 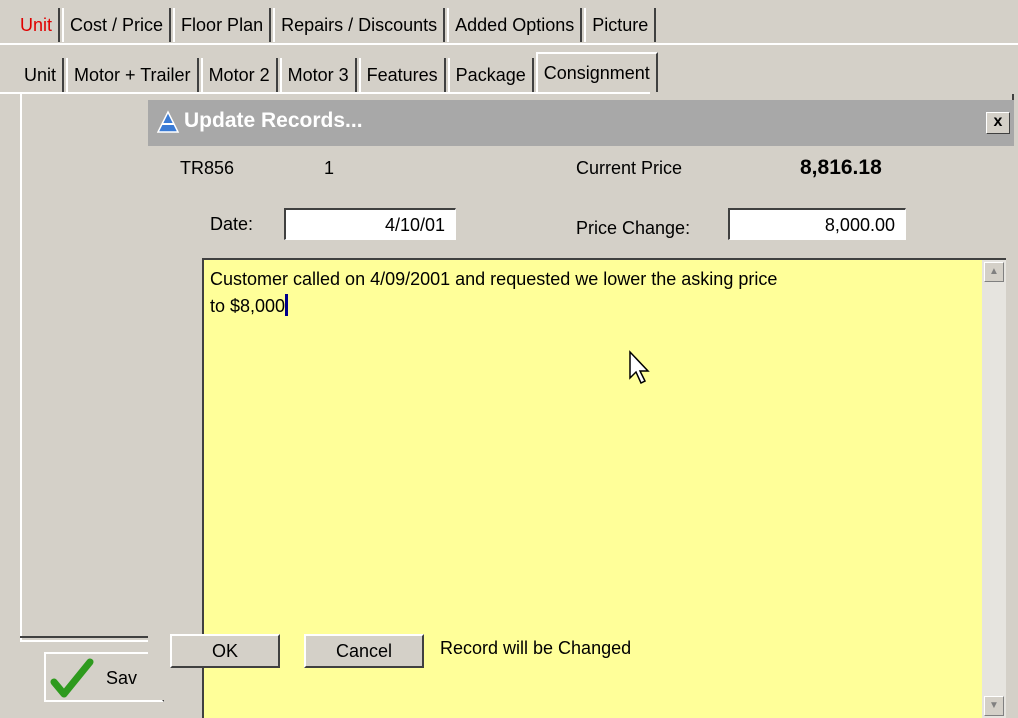 I want to click on record-id: TR856, so click(x=207, y=168).